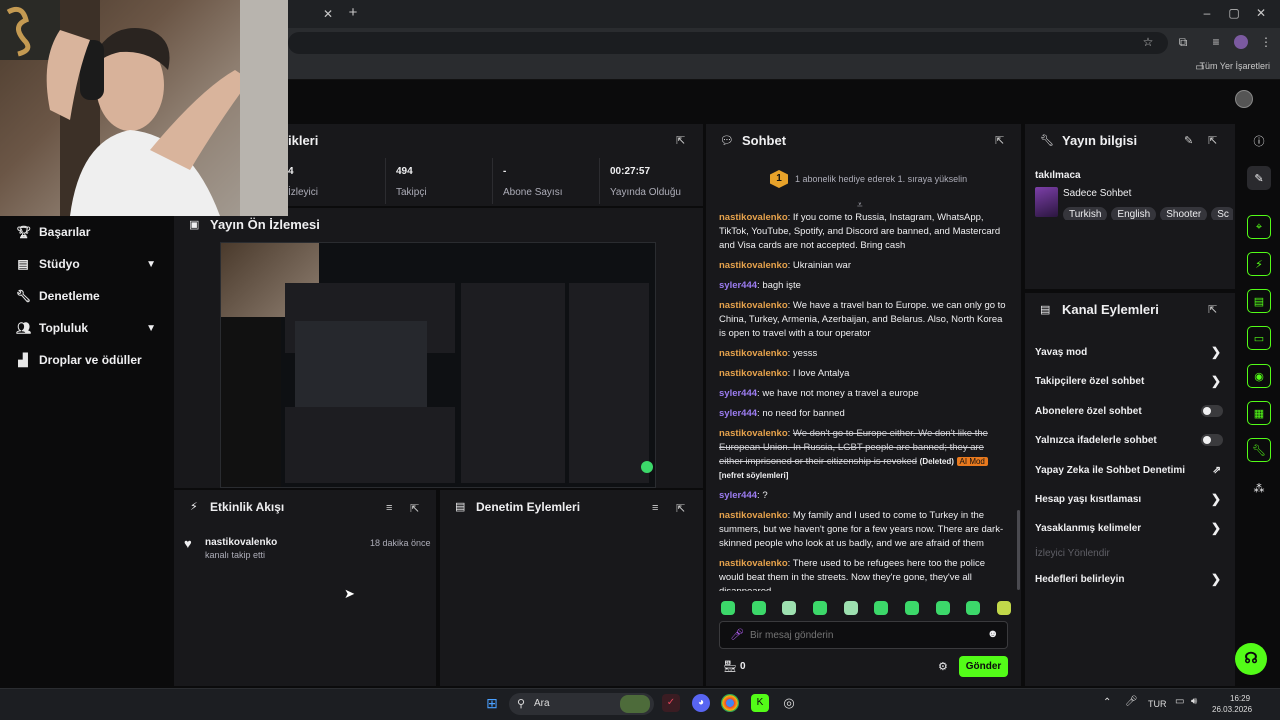  I want to click on stream-preview-video, so click(438, 365).